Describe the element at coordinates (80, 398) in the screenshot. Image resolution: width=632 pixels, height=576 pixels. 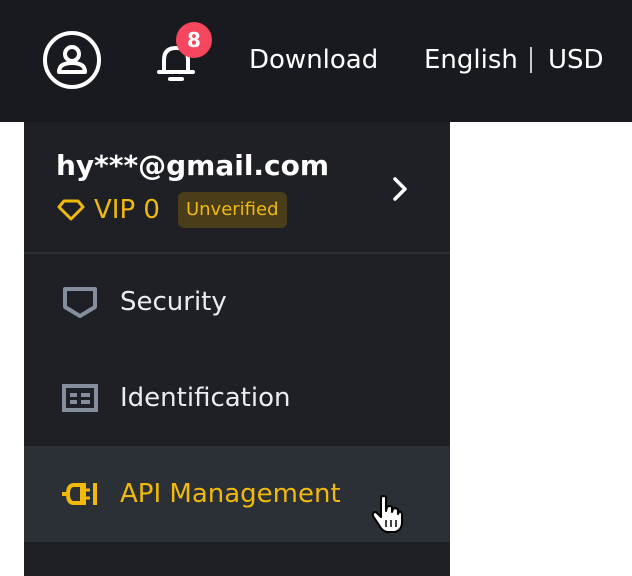
I see `id-card-icon` at that location.